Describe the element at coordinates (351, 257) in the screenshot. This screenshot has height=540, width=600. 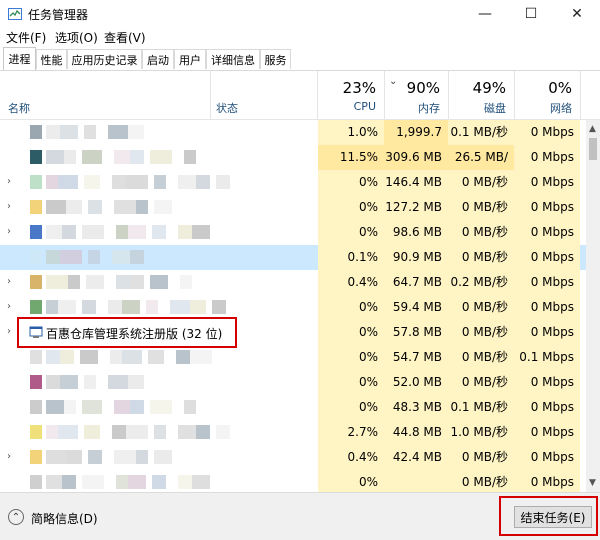
I see `cpu-cell: 0.1%` at that location.